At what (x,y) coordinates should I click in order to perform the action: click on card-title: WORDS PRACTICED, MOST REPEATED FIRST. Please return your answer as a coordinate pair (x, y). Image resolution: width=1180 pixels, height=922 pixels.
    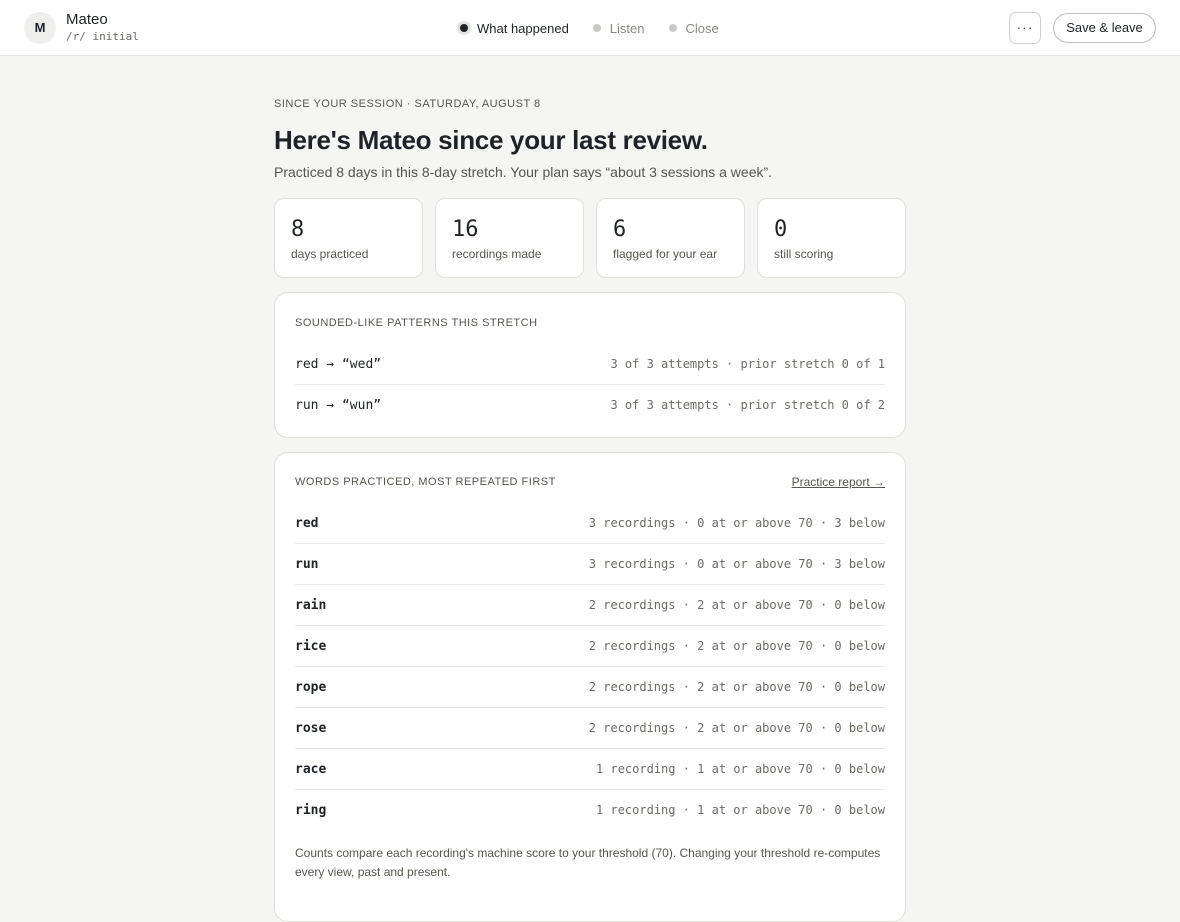
    Looking at the image, I should click on (425, 482).